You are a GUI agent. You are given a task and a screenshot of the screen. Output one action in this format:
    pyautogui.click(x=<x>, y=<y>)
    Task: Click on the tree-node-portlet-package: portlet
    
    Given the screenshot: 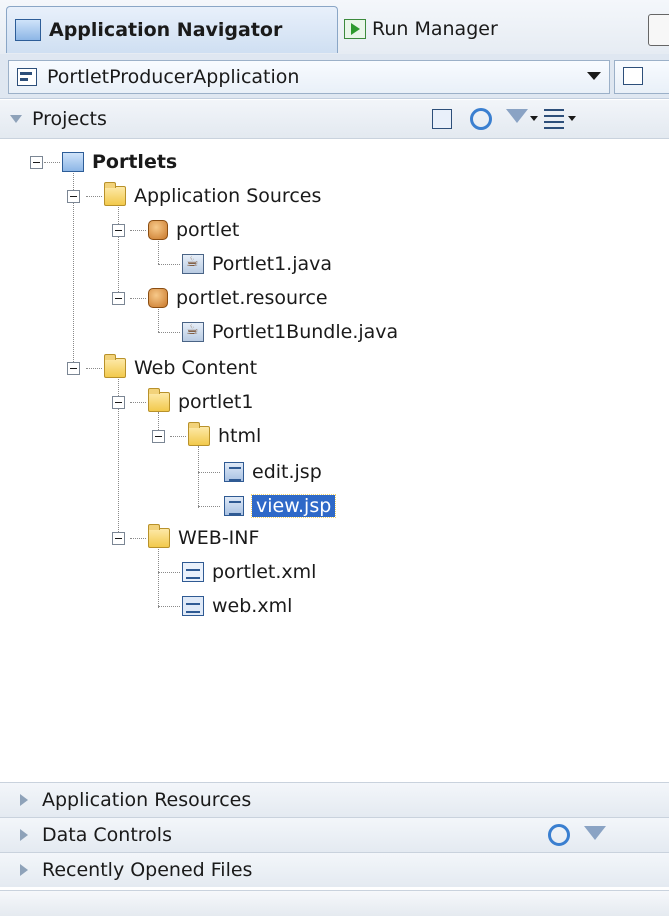 What is the action you would take?
    pyautogui.click(x=193, y=230)
    